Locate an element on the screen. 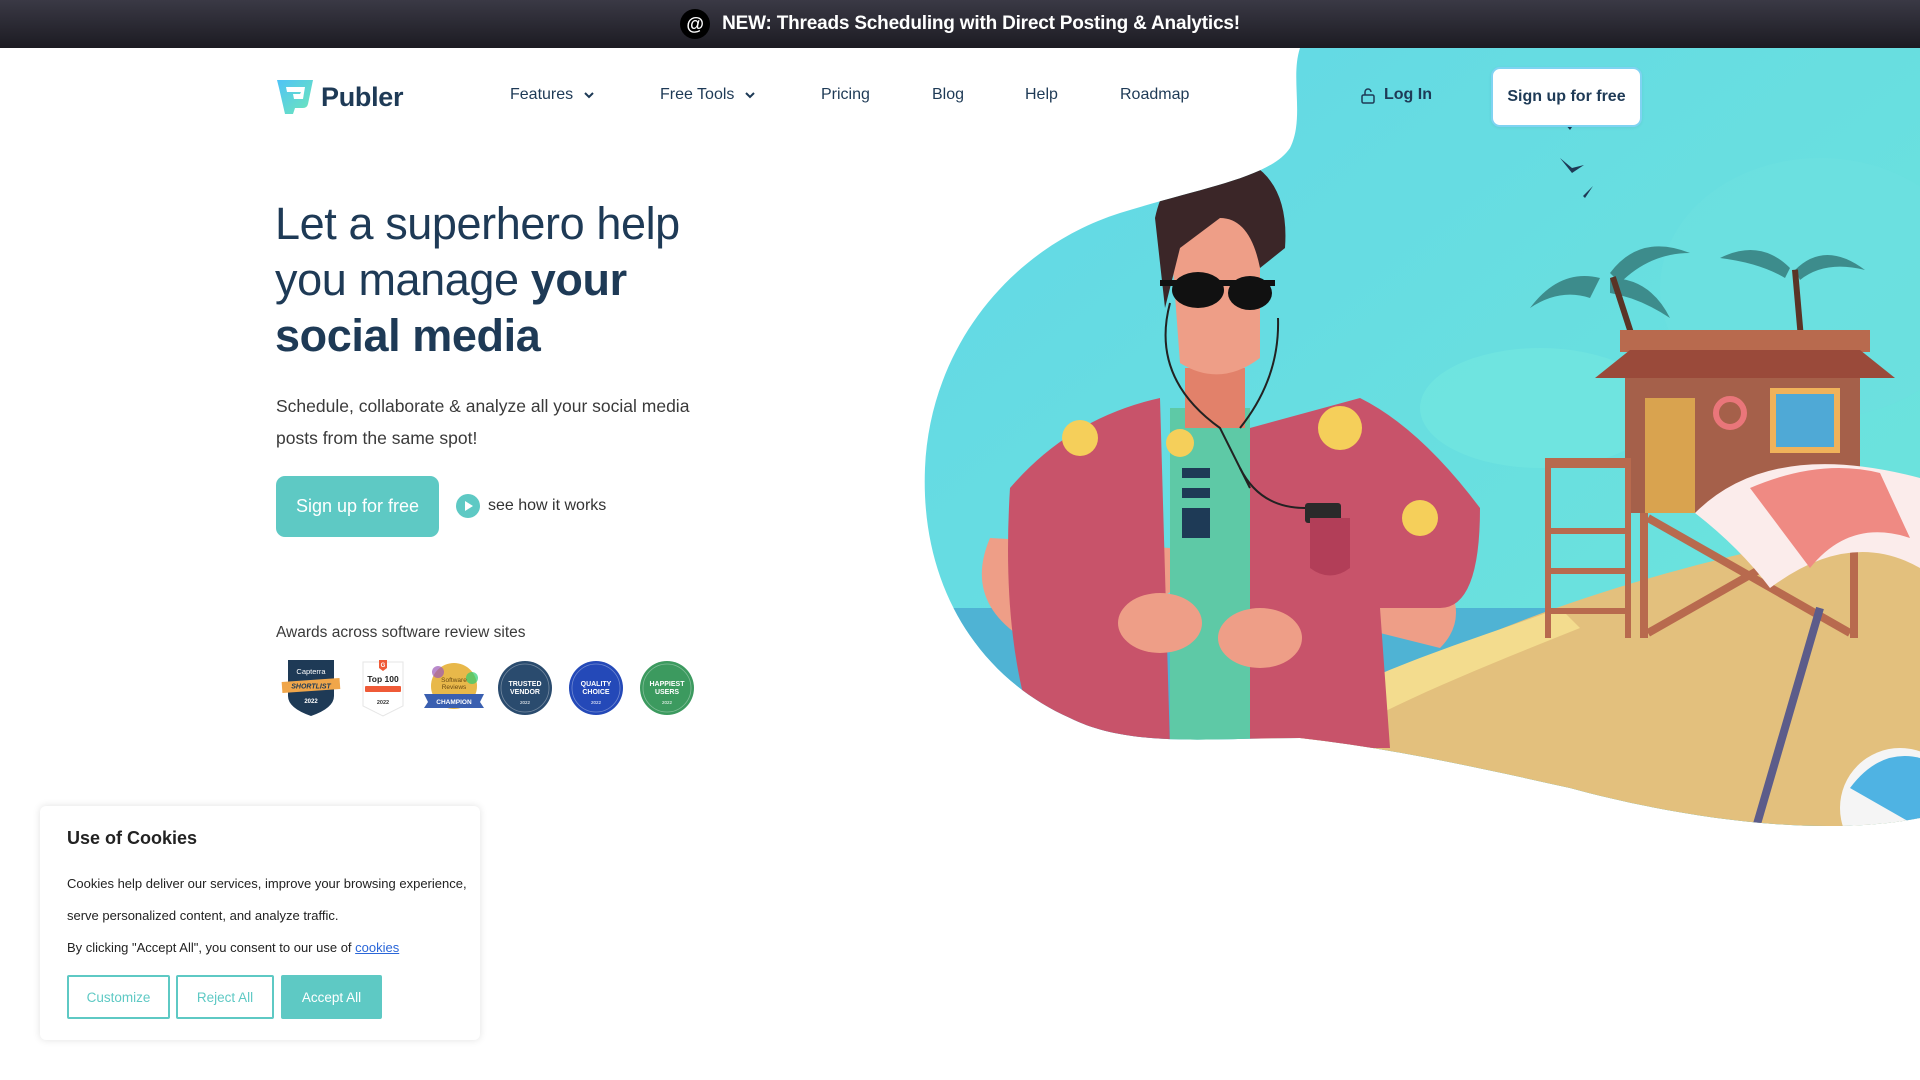 This screenshot has width=1920, height=1080. svg-text: G is located at coordinates (383, 666).